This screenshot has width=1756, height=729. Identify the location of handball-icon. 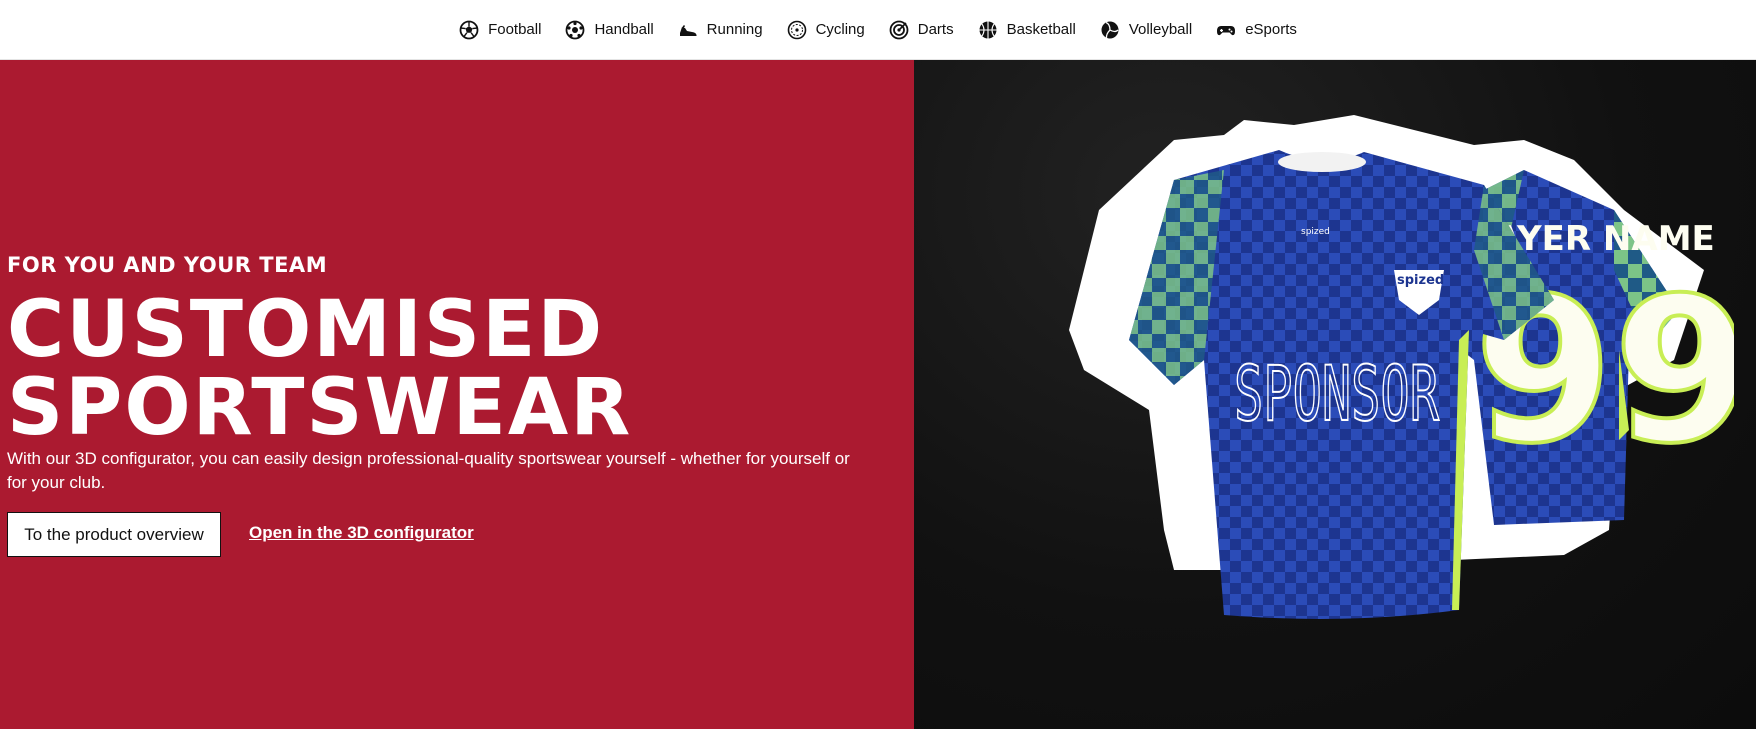
(575, 29).